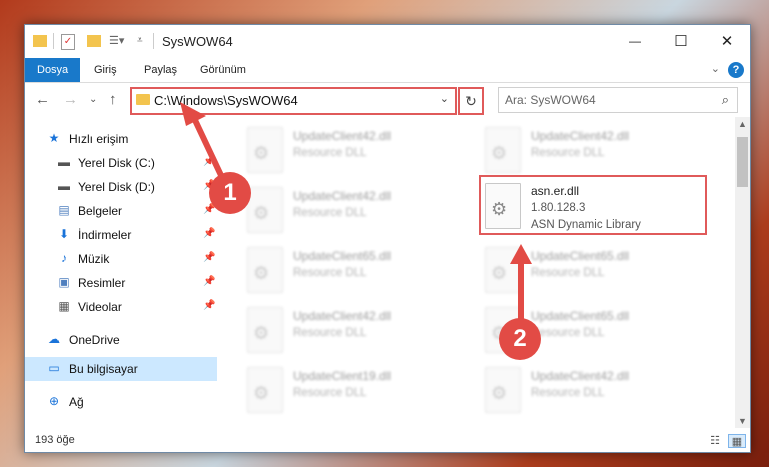  Describe the element at coordinates (64, 234) in the screenshot. I see `download-icon: ⬇` at that location.